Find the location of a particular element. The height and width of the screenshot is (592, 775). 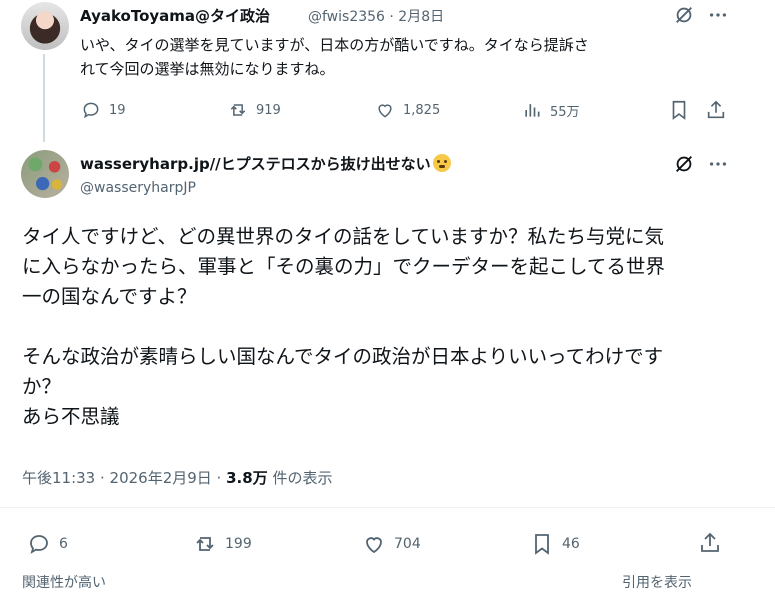

parent-views-button: 55万 is located at coordinates (551, 110).